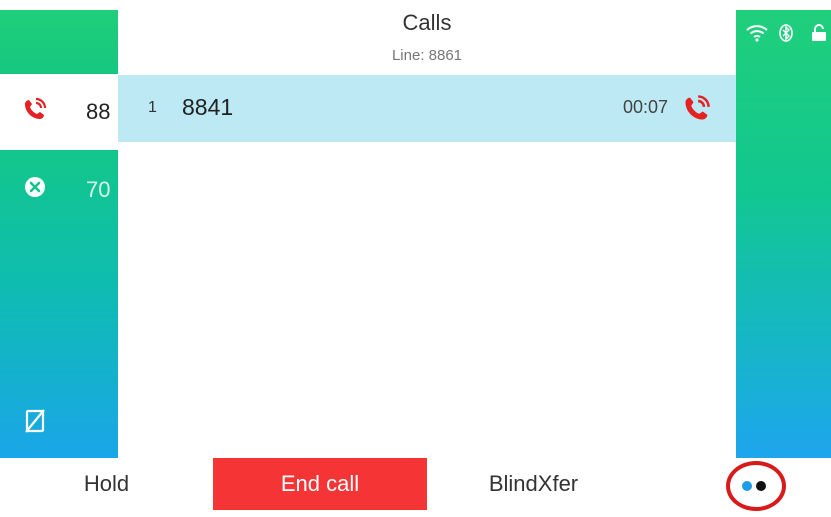 This screenshot has width=831, height=517. Describe the element at coordinates (757, 35) in the screenshot. I see `wifi-icon` at that location.